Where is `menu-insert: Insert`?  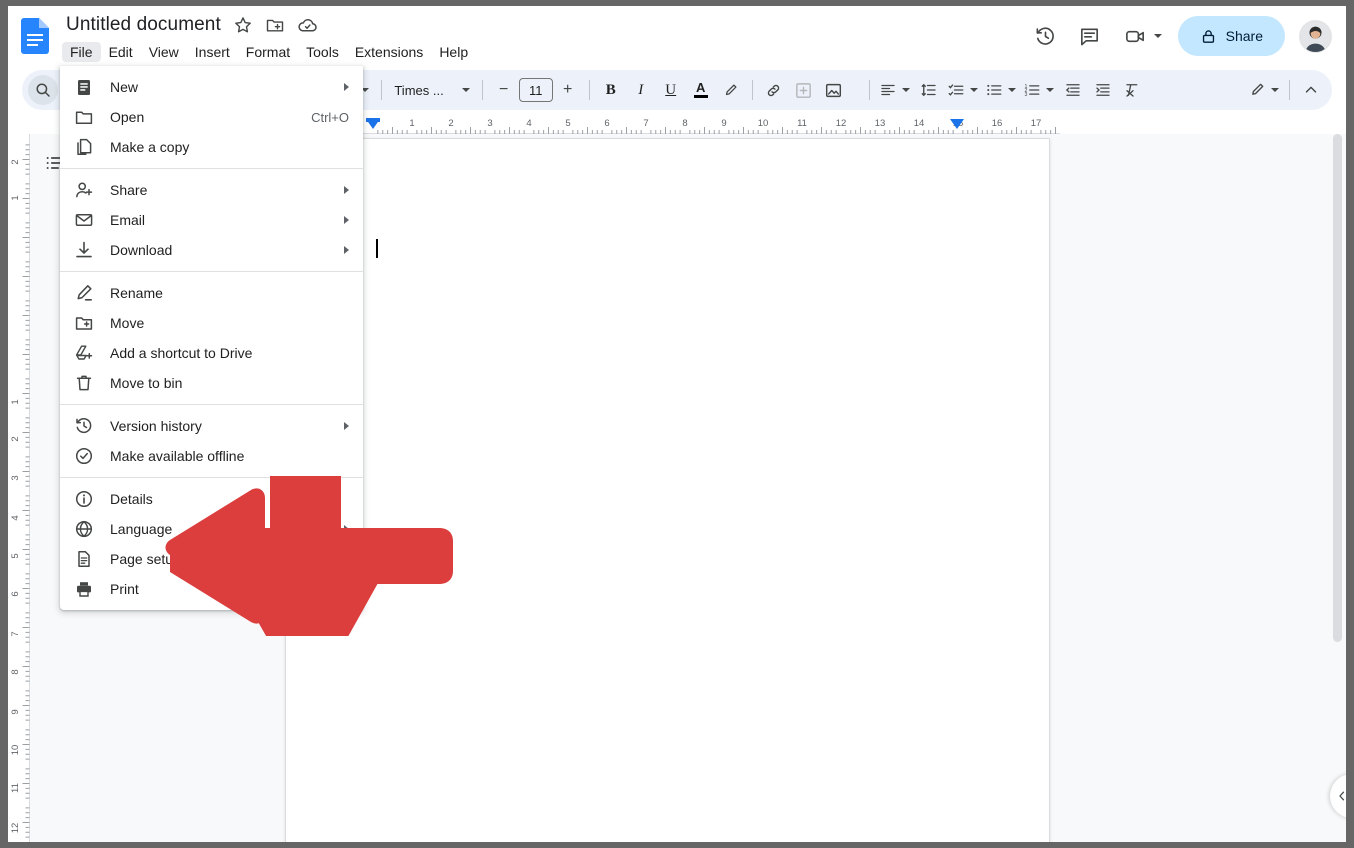
menu-insert: Insert is located at coordinates (212, 52).